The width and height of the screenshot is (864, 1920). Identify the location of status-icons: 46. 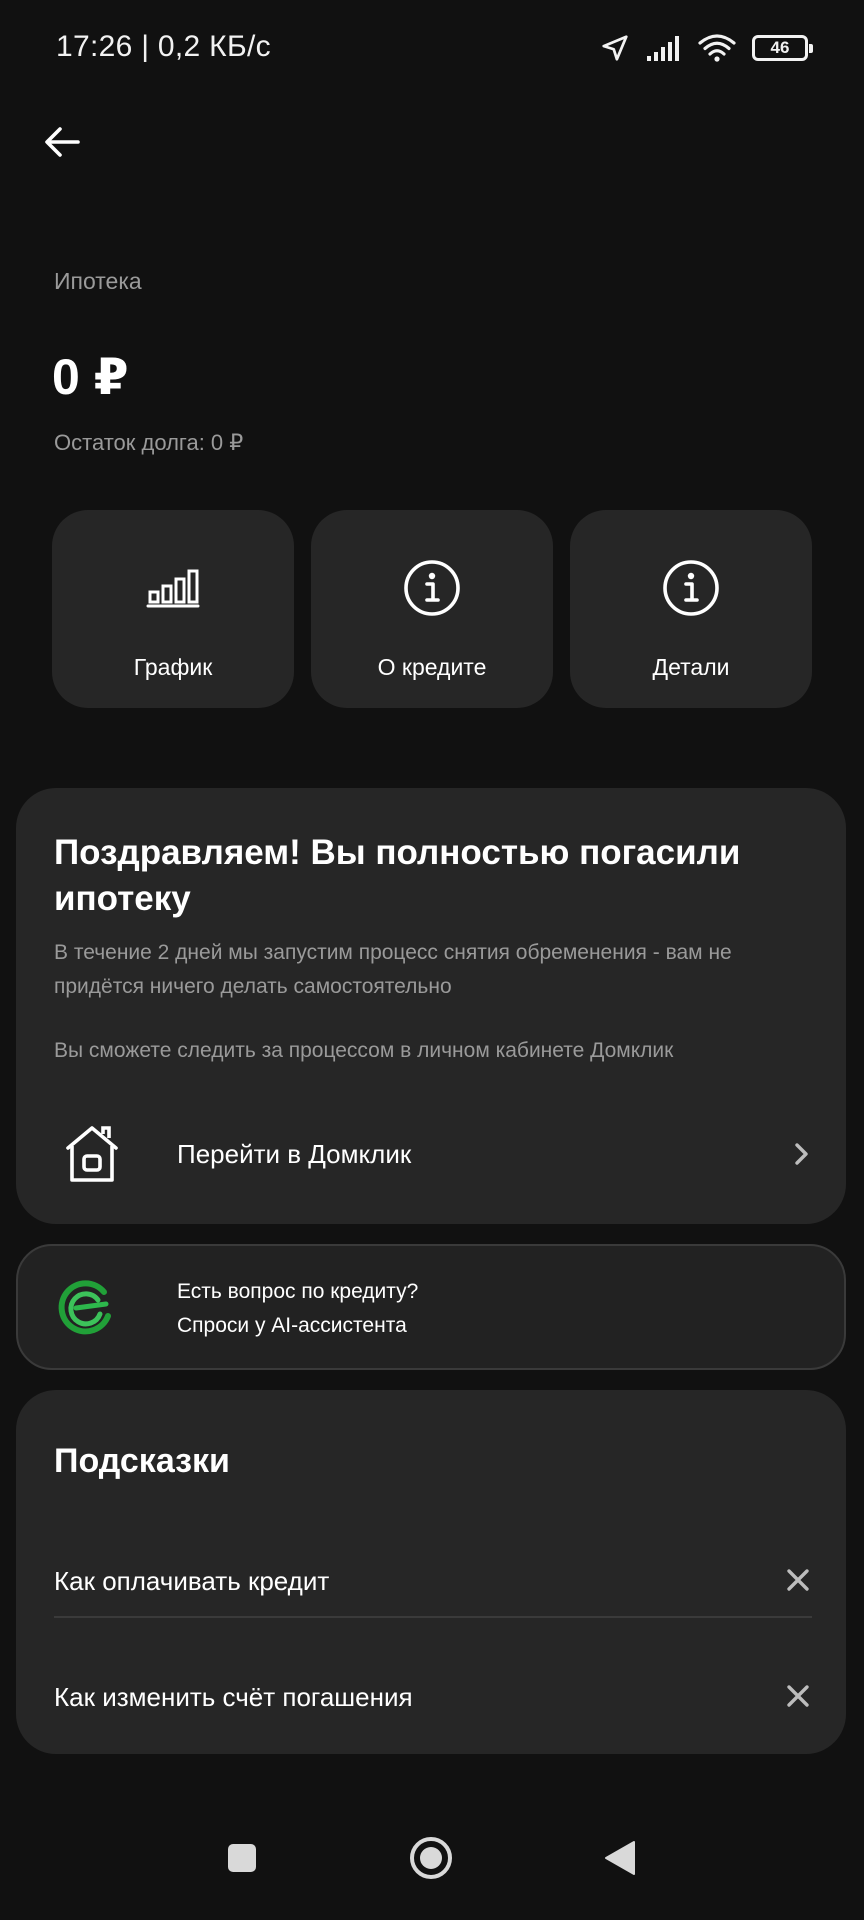
(706, 48).